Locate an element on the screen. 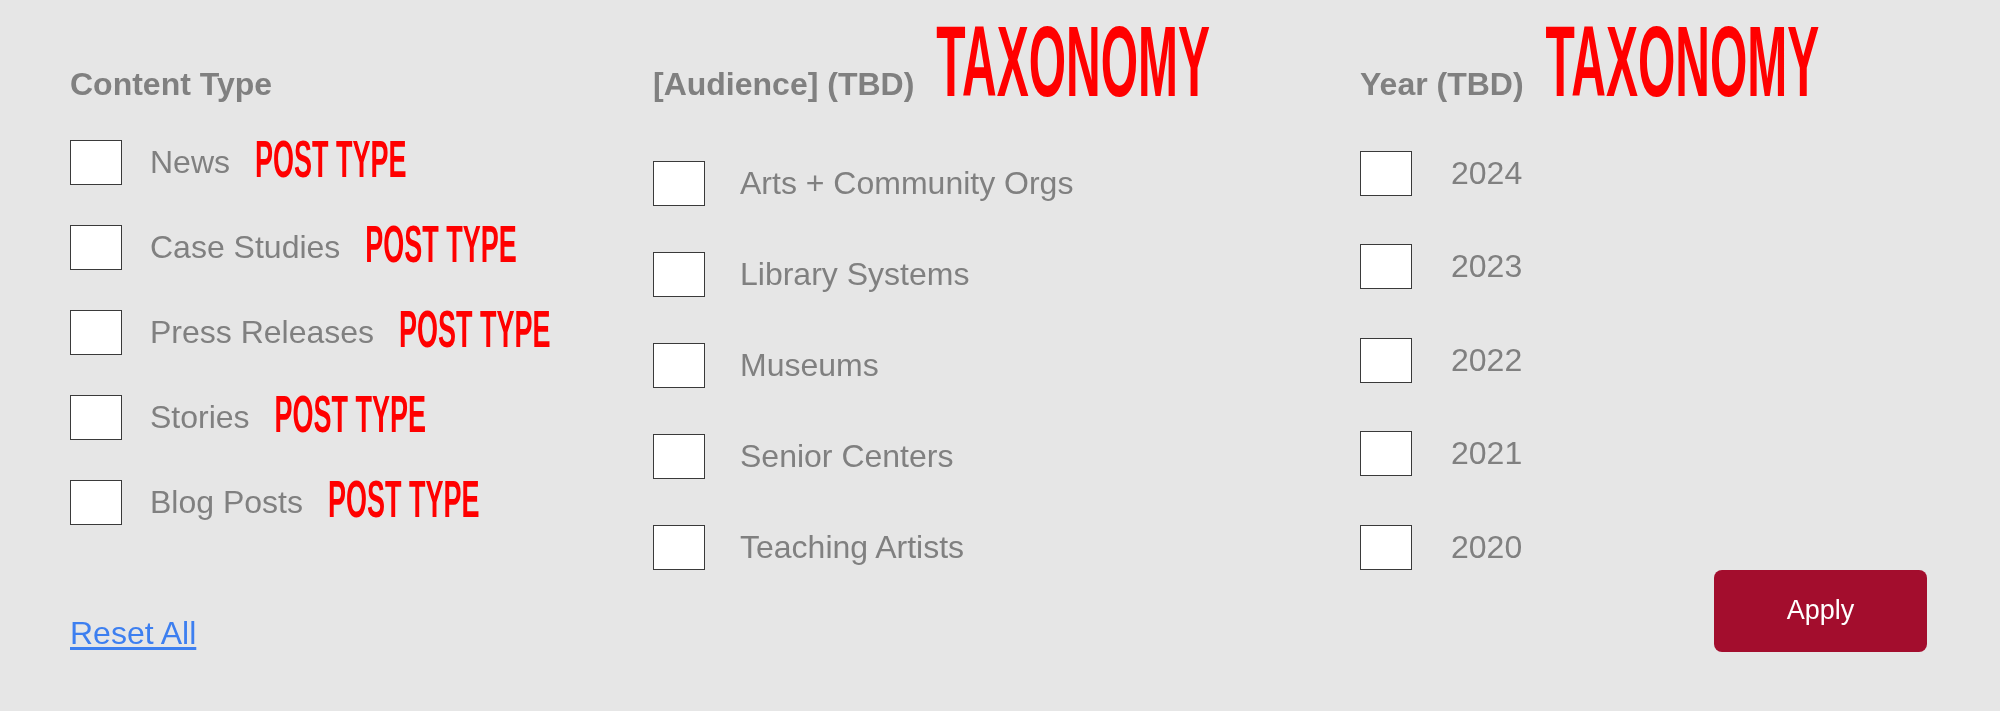  option-label: Teaching Artists is located at coordinates (852, 547).